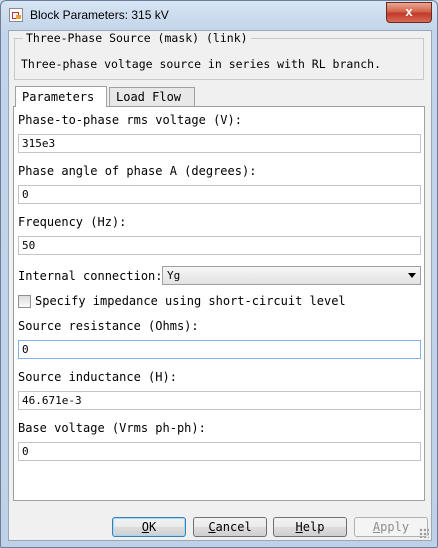 The image size is (438, 548). Describe the element at coordinates (424, 533) in the screenshot. I see `resize-grip-icon` at that location.